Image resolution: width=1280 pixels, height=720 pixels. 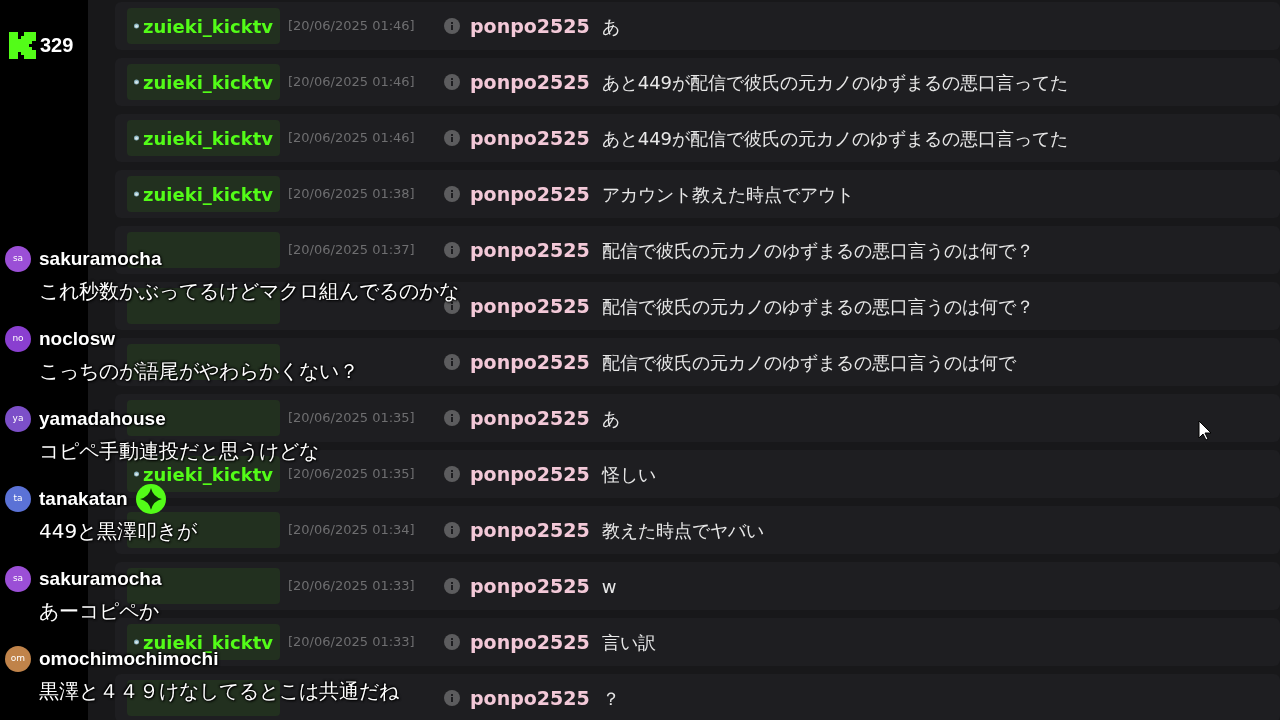 What do you see at coordinates (249, 291) in the screenshot?
I see `chat-message: これ秒数かぶってるけどマクロ組んでるのかな` at bounding box center [249, 291].